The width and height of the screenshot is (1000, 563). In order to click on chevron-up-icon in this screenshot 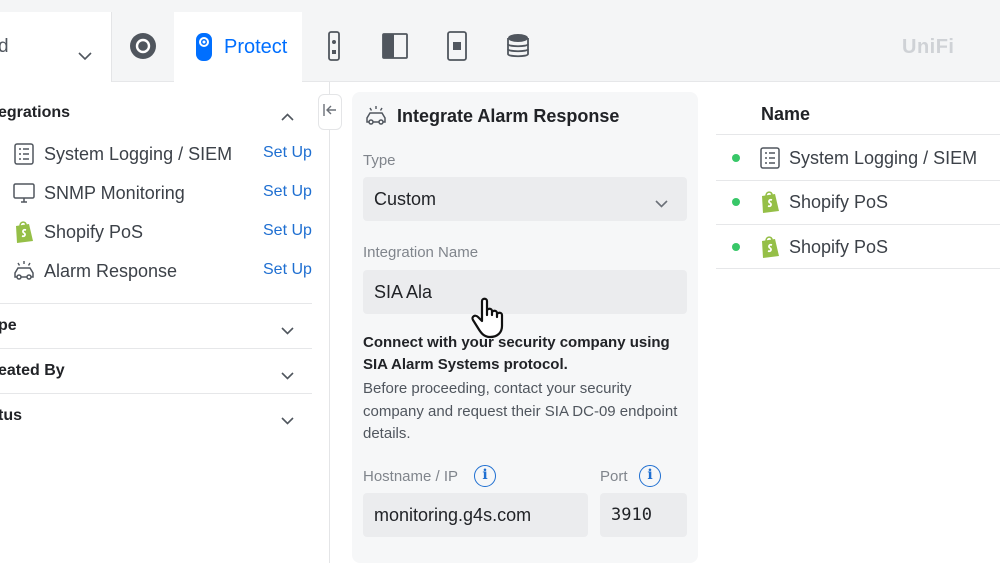, I will do `click(287, 117)`.